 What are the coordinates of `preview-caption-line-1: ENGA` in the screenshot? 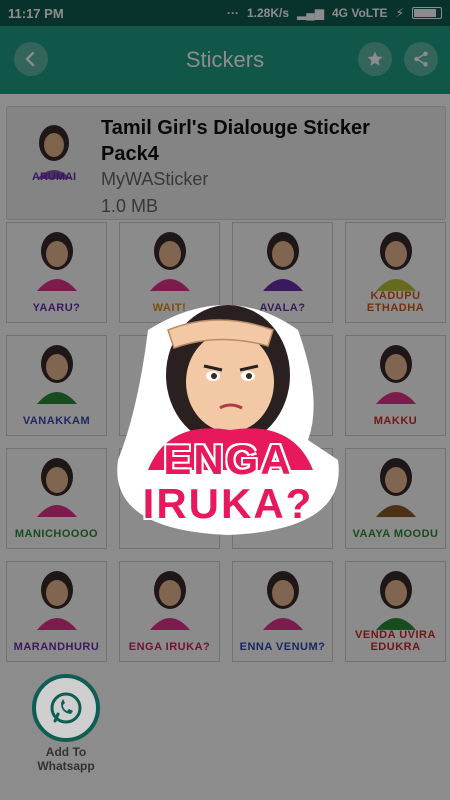 It's located at (228, 459).